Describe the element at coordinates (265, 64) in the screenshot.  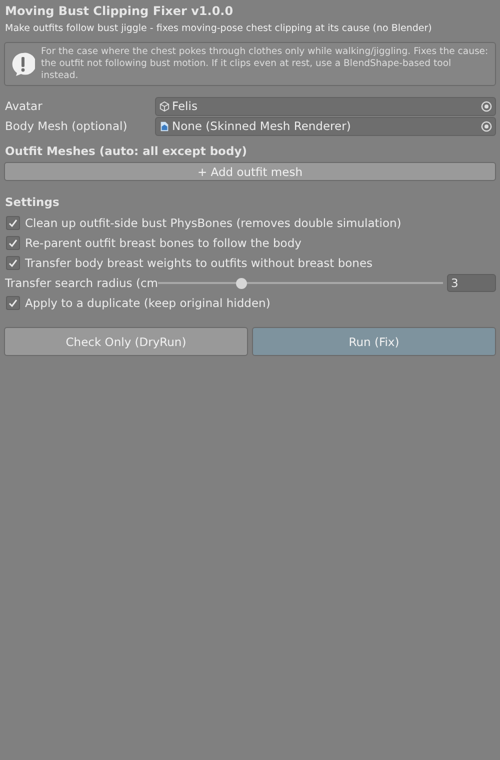
I see `info-text: For the case where the chest pokes through clothes only while walking/jiggling. Fixes the cause: the outfit not following bust motion. If it clips even at rest, use a BlendShape-based tool instead.` at that location.